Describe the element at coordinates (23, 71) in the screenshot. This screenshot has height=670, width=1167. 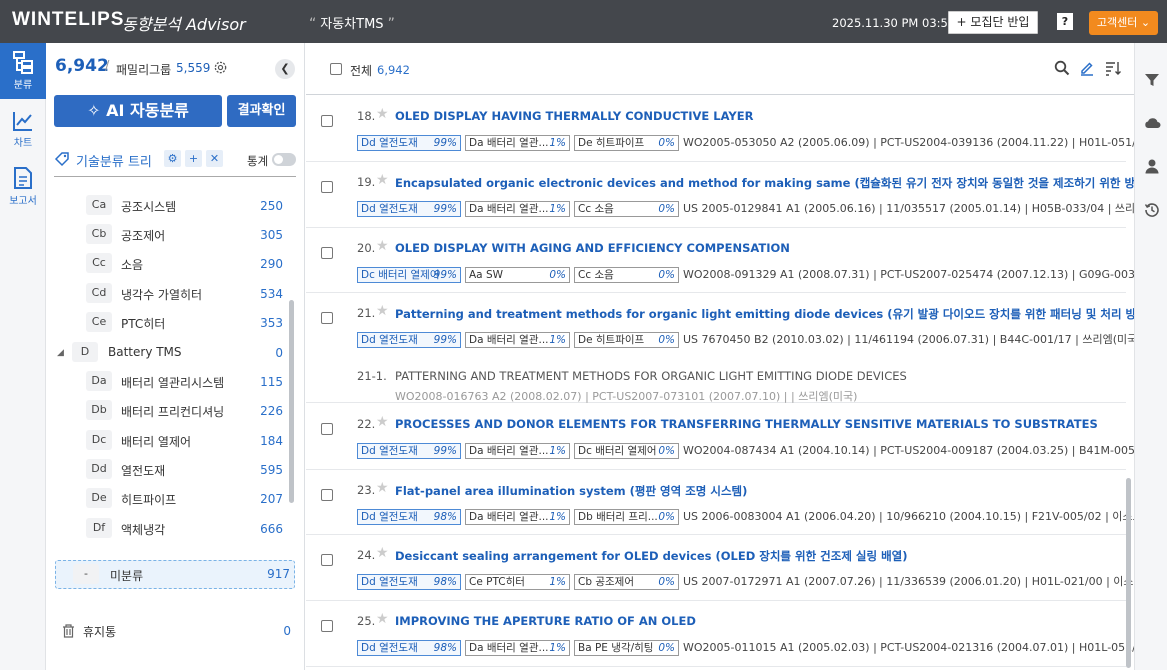
I see `nav-classification: 분류` at that location.